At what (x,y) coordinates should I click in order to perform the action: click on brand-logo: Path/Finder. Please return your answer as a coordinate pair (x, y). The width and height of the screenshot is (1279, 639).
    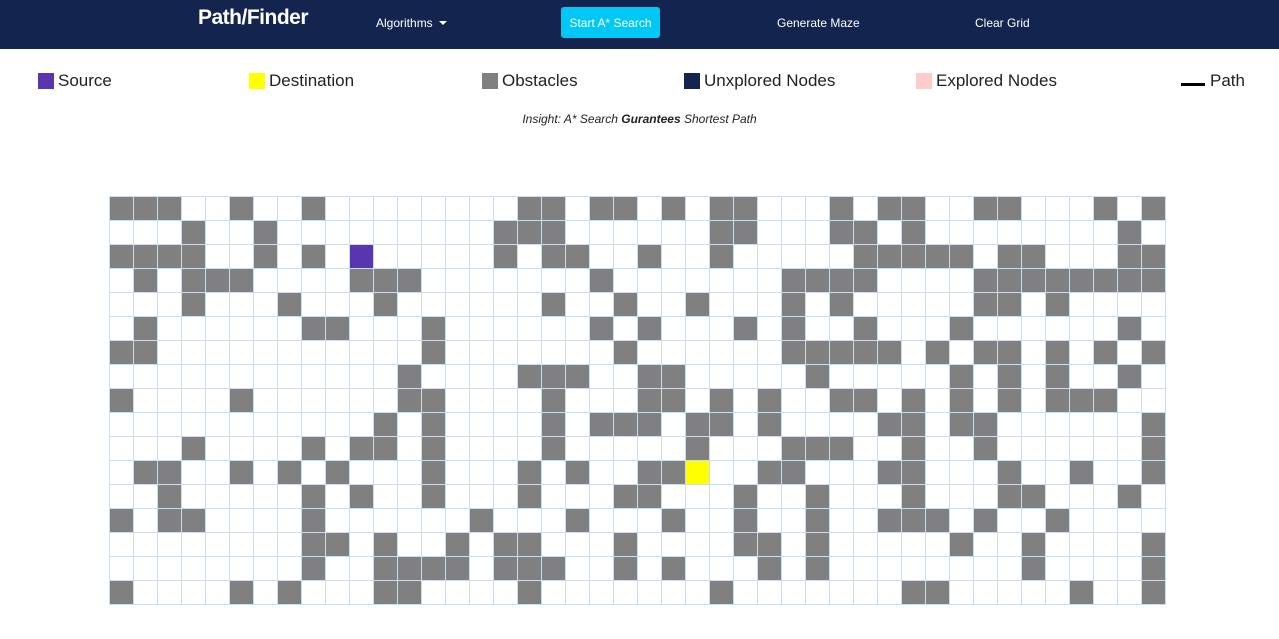
    Looking at the image, I should click on (253, 18).